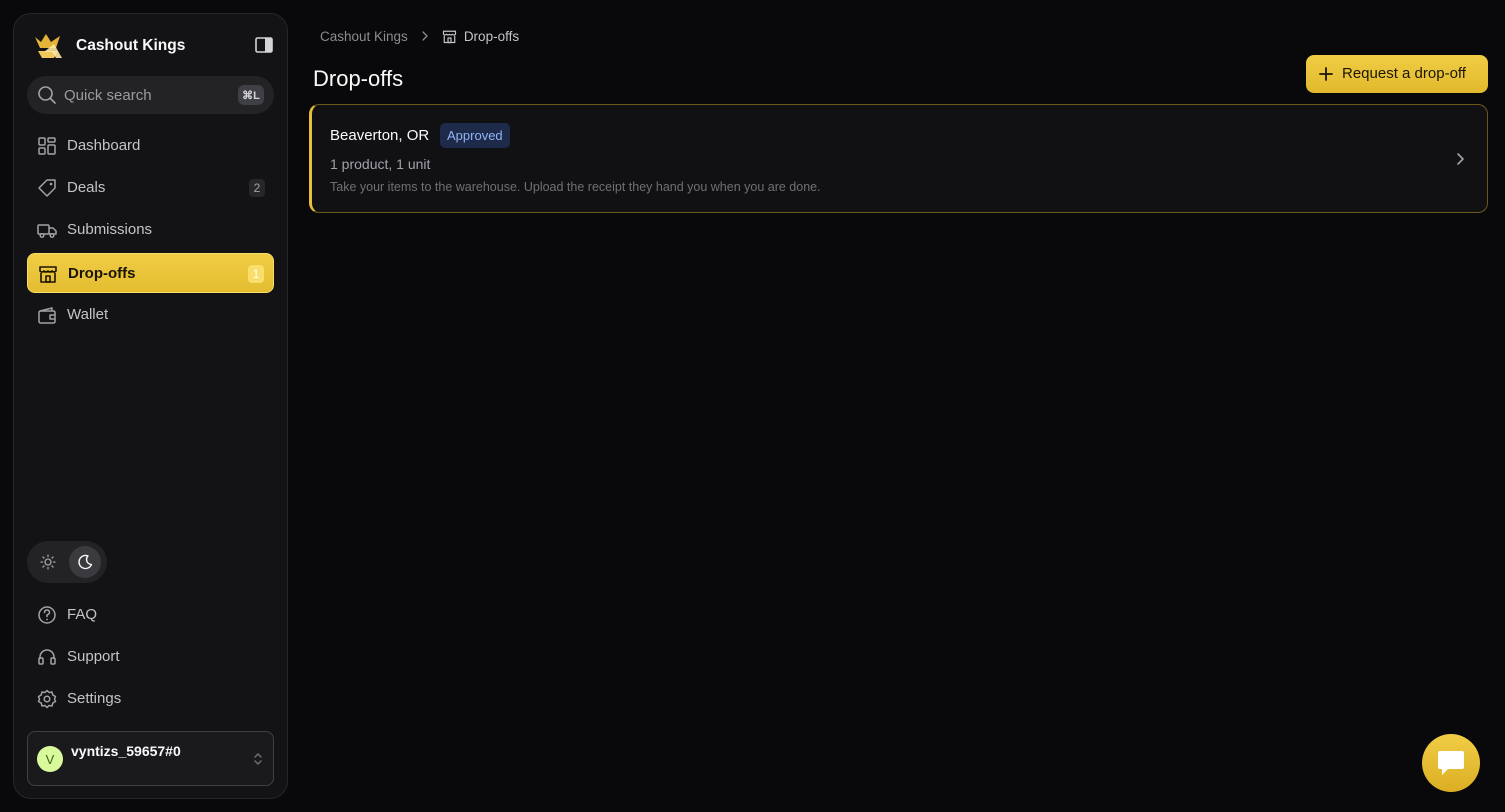 This screenshot has height=812, width=1505. Describe the element at coordinates (1326, 74) in the screenshot. I see `plus-icon` at that location.